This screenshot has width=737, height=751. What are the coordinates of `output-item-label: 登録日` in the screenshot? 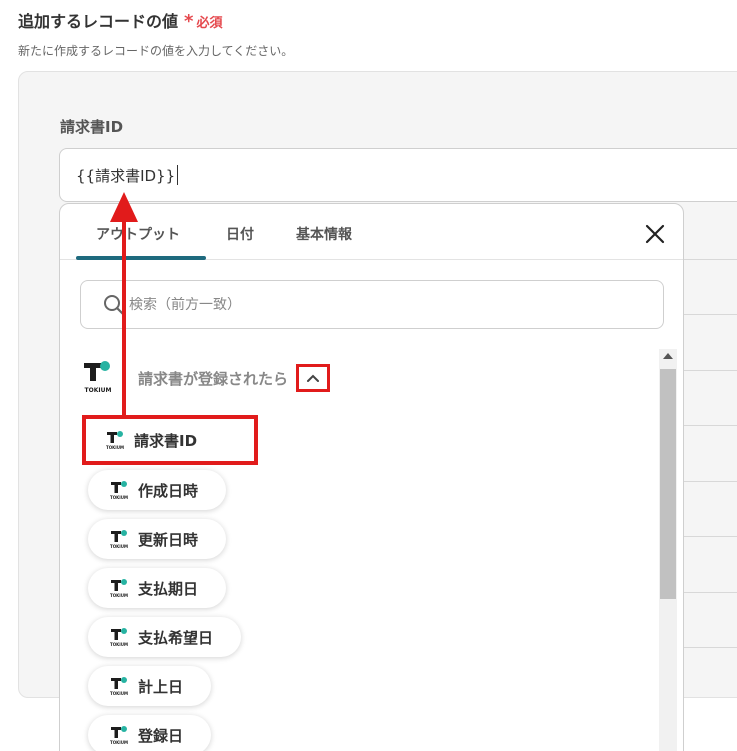 It's located at (161, 735).